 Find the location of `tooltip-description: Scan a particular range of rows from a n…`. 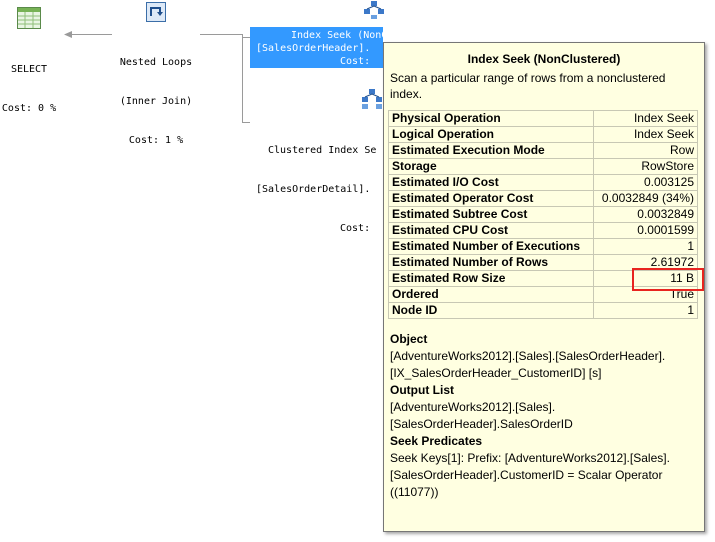

tooltip-description: Scan a particular range of rows from a n… is located at coordinates (528, 86).